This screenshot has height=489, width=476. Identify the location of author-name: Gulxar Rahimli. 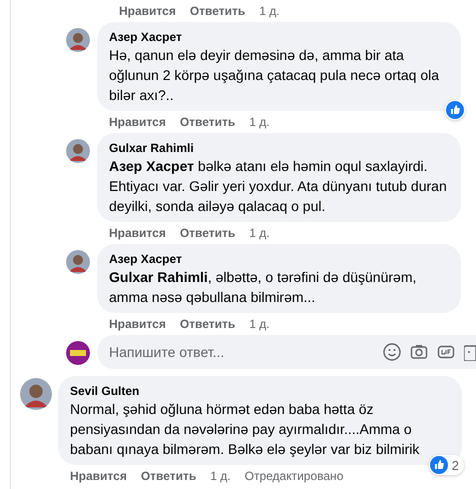
(279, 148).